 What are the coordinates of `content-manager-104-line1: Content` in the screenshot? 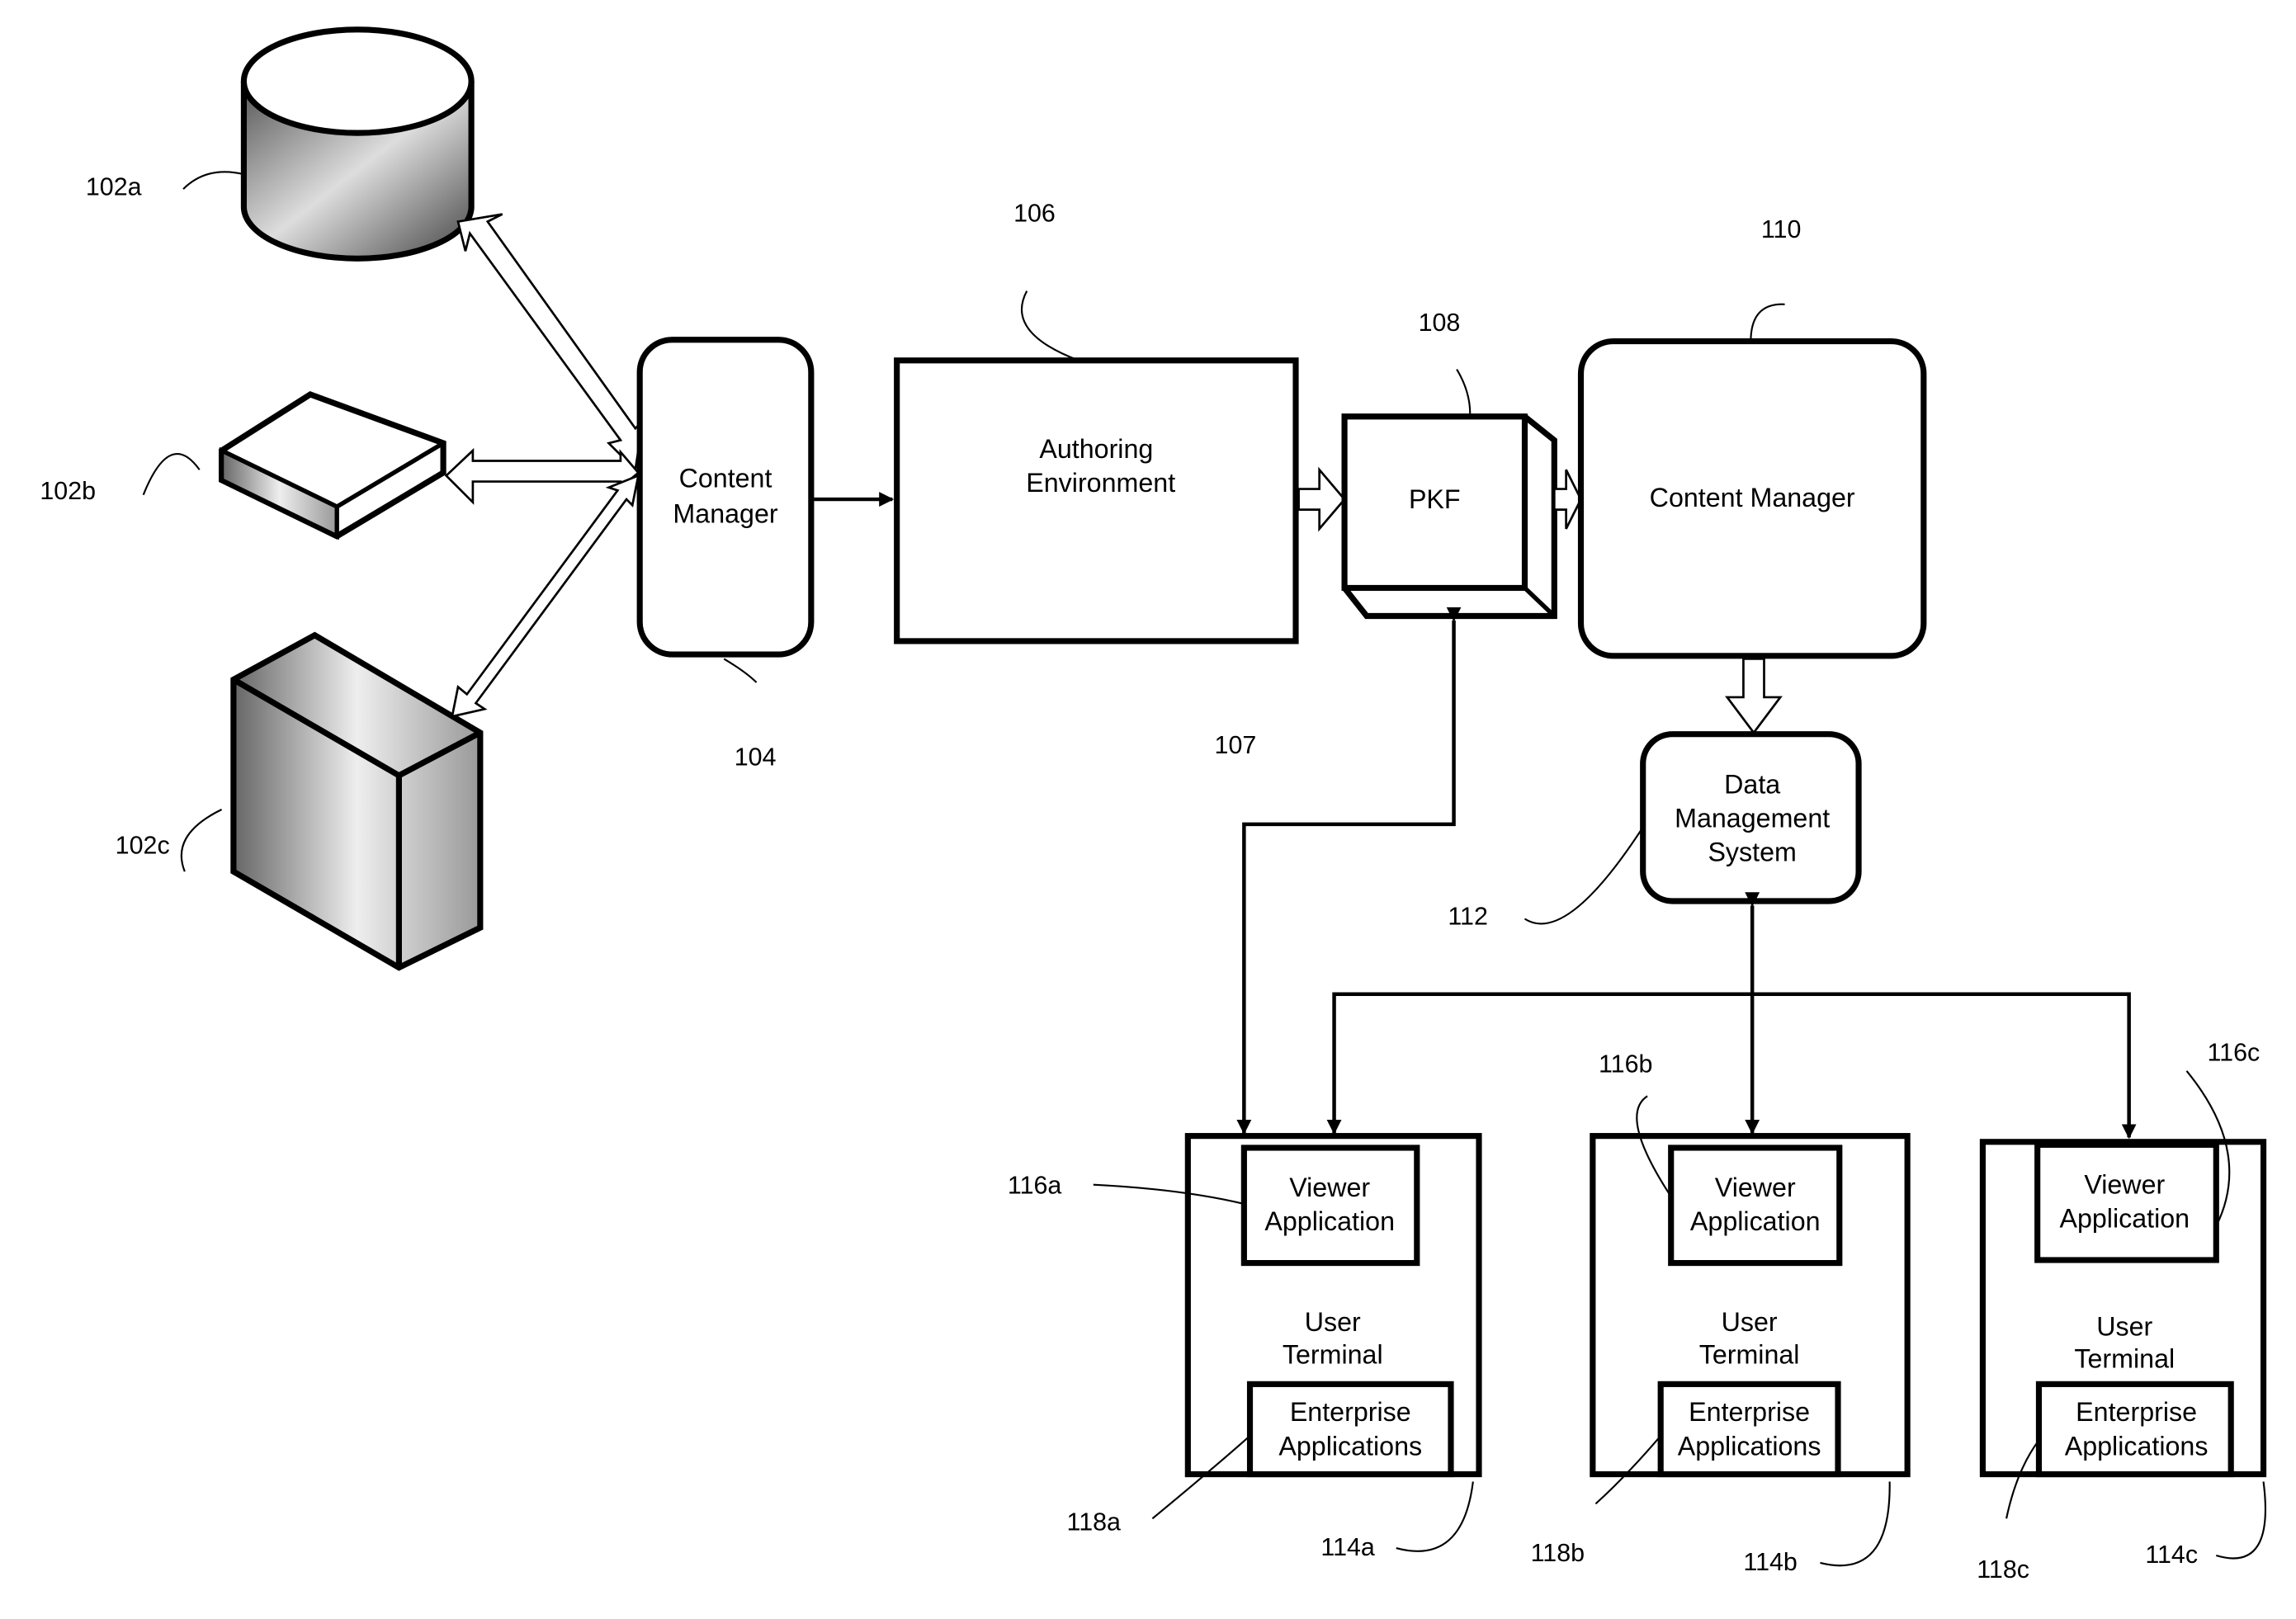 It's located at (726, 479).